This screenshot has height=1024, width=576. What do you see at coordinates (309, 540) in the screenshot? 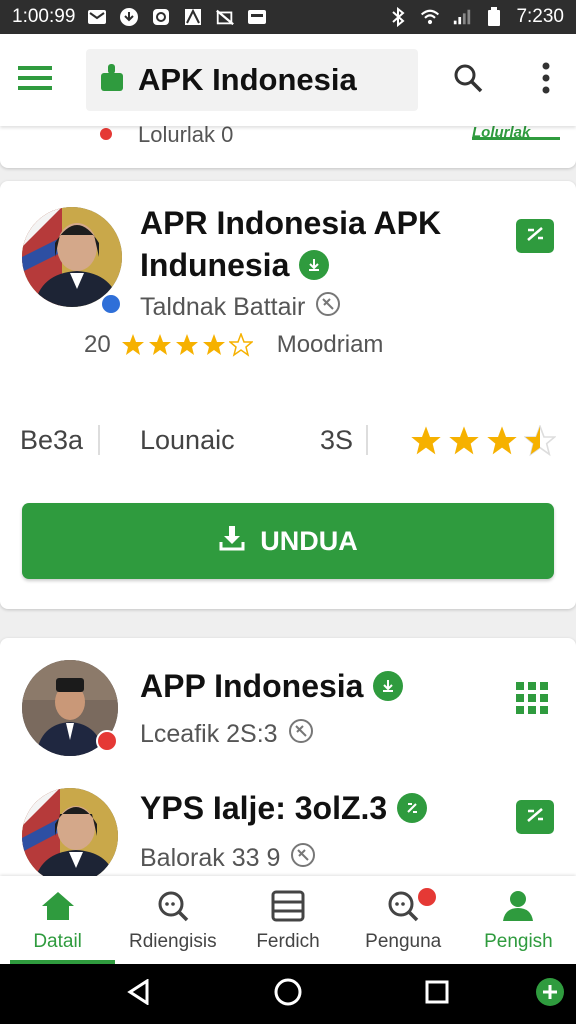
I see `download-label: UNDUA` at bounding box center [309, 540].